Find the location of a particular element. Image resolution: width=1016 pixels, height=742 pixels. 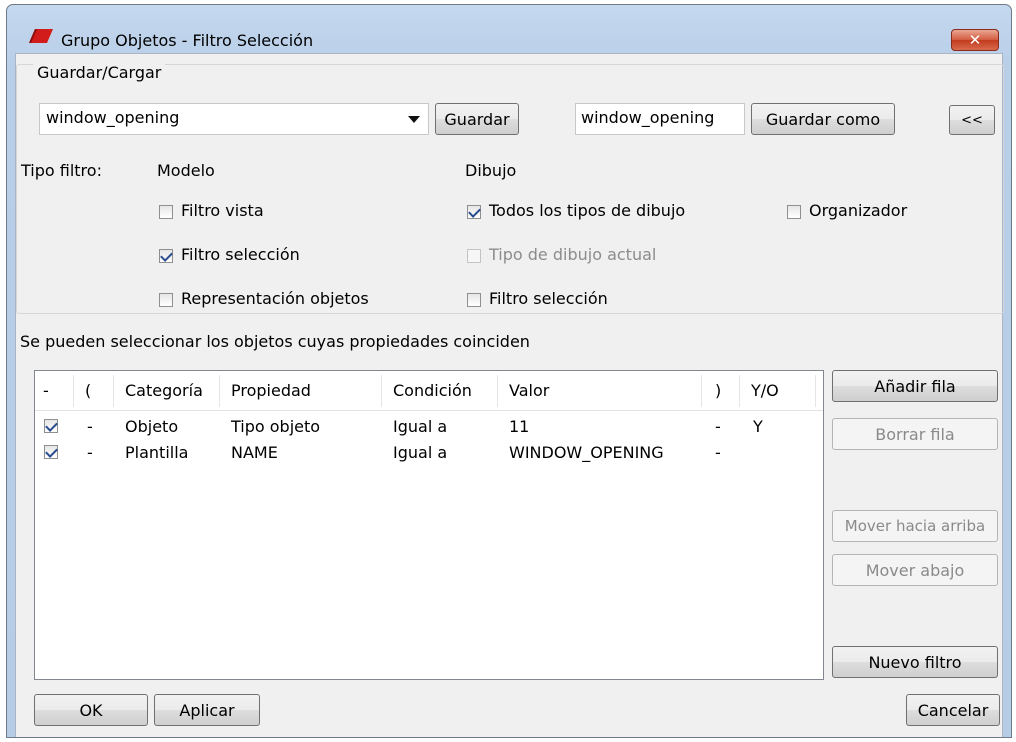

column-header: Valor is located at coordinates (529, 390).